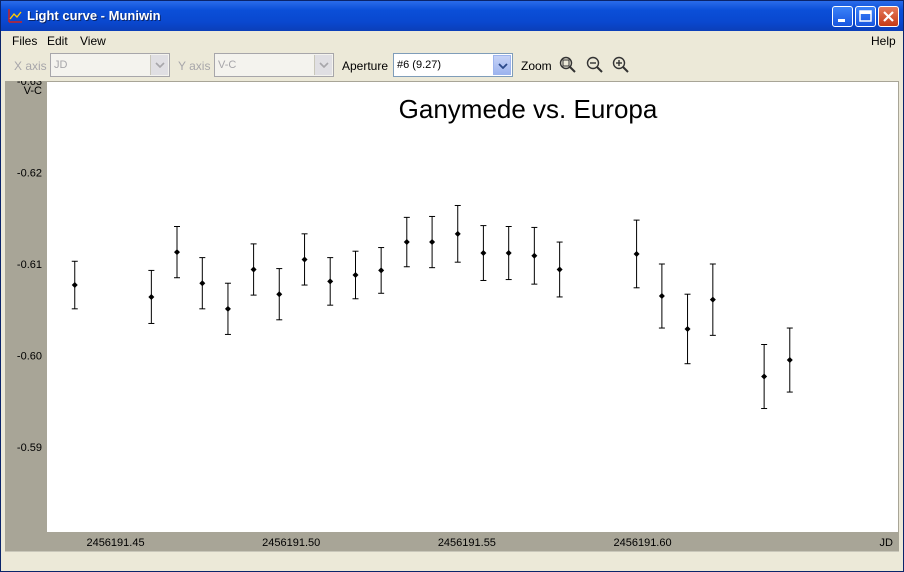 This screenshot has width=904, height=572. Describe the element at coordinates (419, 65) in the screenshot. I see `aperture-value: #6 (9.27)` at that location.